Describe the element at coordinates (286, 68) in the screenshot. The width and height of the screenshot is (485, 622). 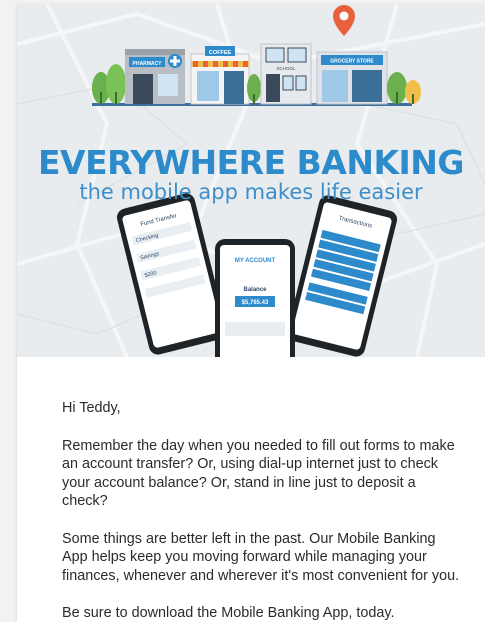
I see `svg-text: SCHOOL` at that location.